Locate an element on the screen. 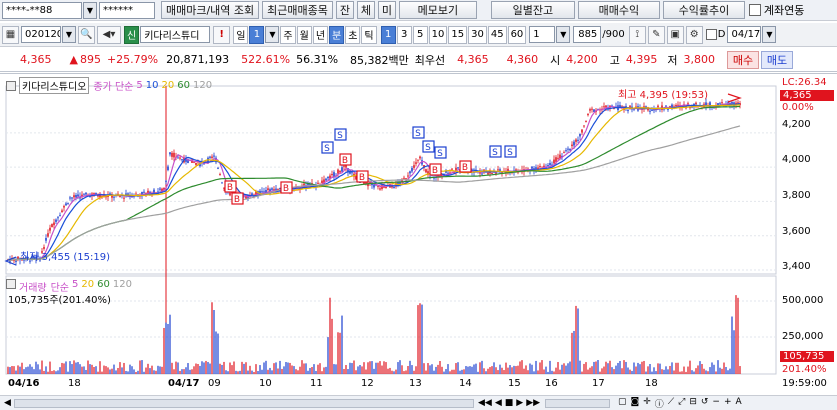 Image resolution: width=837 pixels, height=410 pixels. speaker-icon: ◀▾ is located at coordinates (109, 34).